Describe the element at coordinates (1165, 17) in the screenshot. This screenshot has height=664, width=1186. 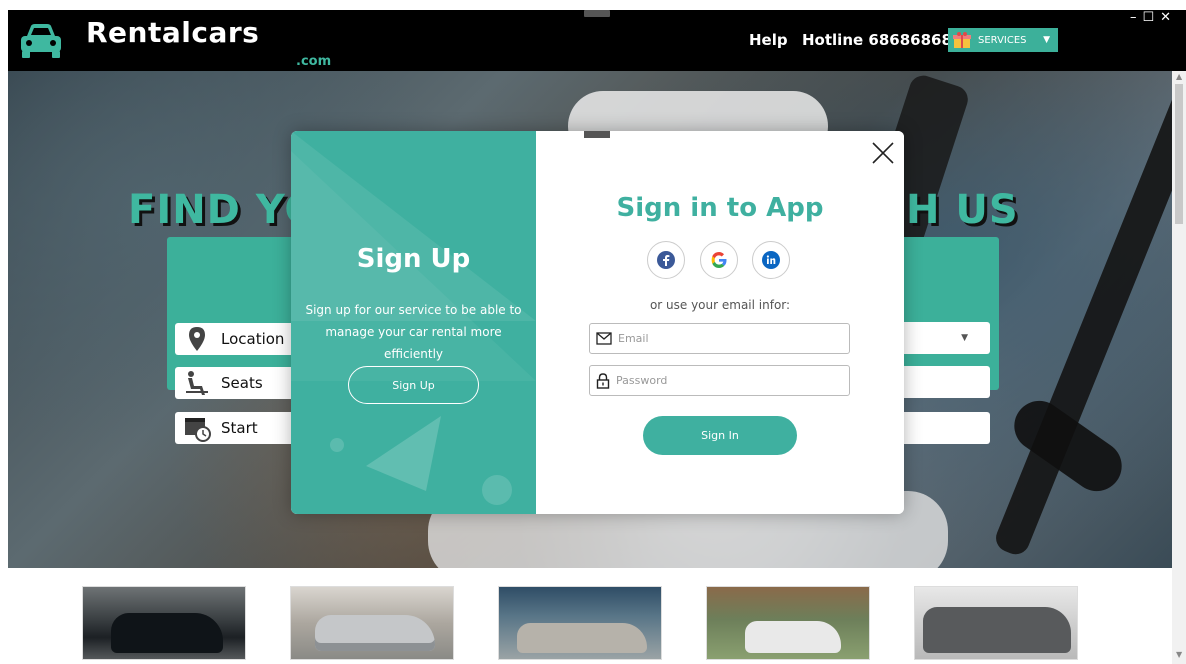
I see `close-window-button: ✕` at that location.